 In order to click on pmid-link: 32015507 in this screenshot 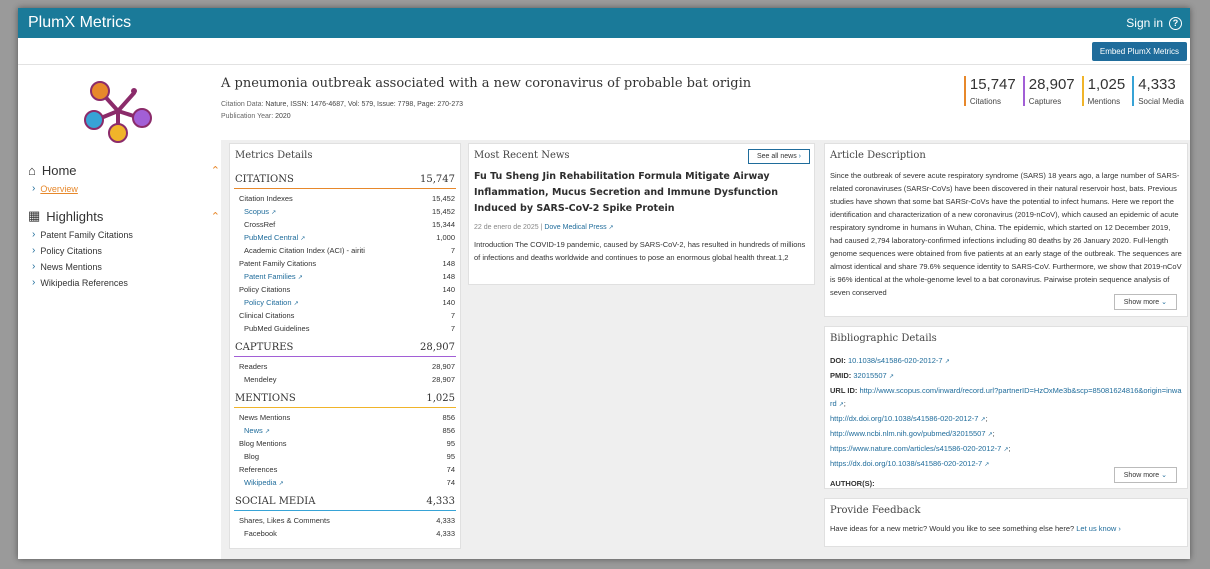, I will do `click(869, 375)`.